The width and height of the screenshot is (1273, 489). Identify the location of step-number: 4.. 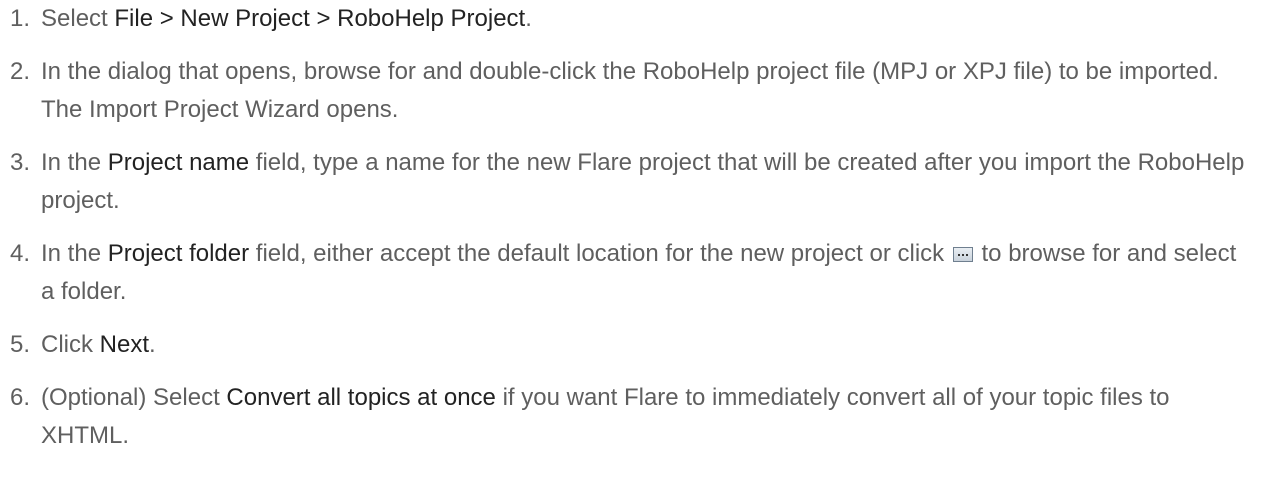
(20, 253).